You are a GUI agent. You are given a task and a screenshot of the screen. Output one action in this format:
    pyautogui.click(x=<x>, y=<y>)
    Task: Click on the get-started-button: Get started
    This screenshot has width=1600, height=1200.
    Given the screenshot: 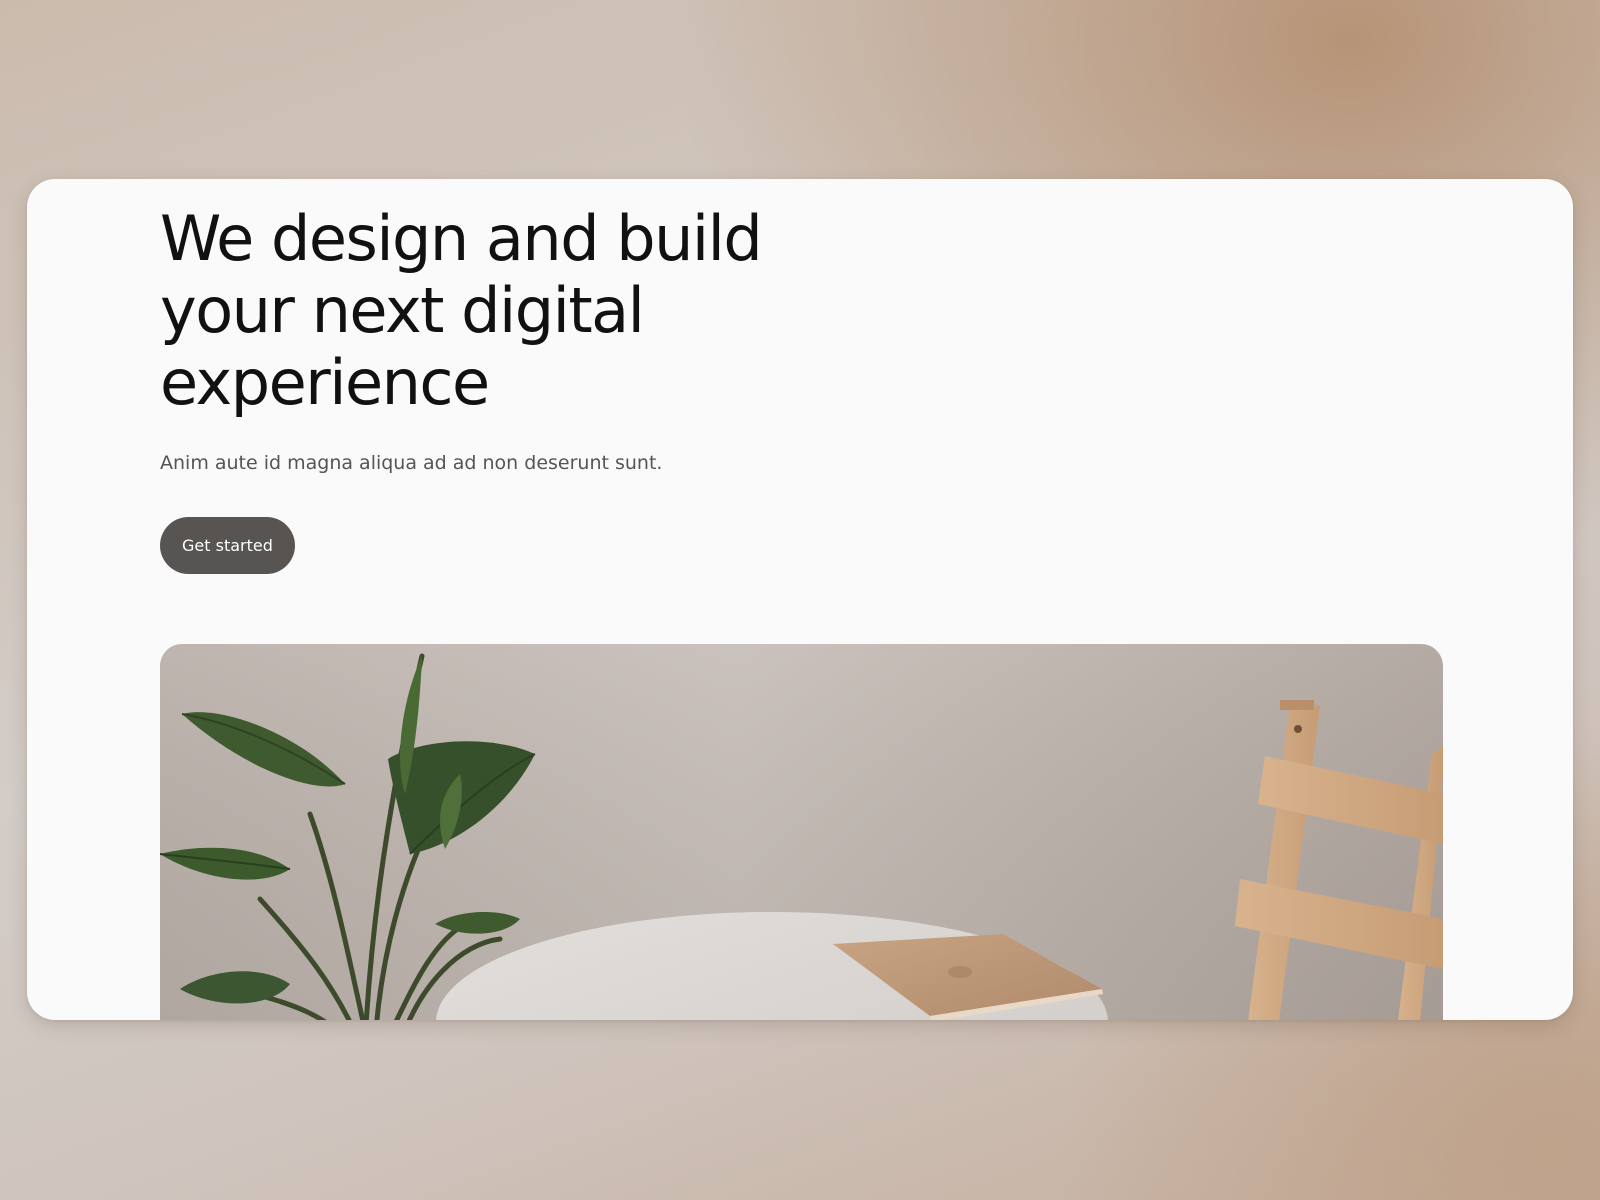 What is the action you would take?
    pyautogui.click(x=227, y=545)
    